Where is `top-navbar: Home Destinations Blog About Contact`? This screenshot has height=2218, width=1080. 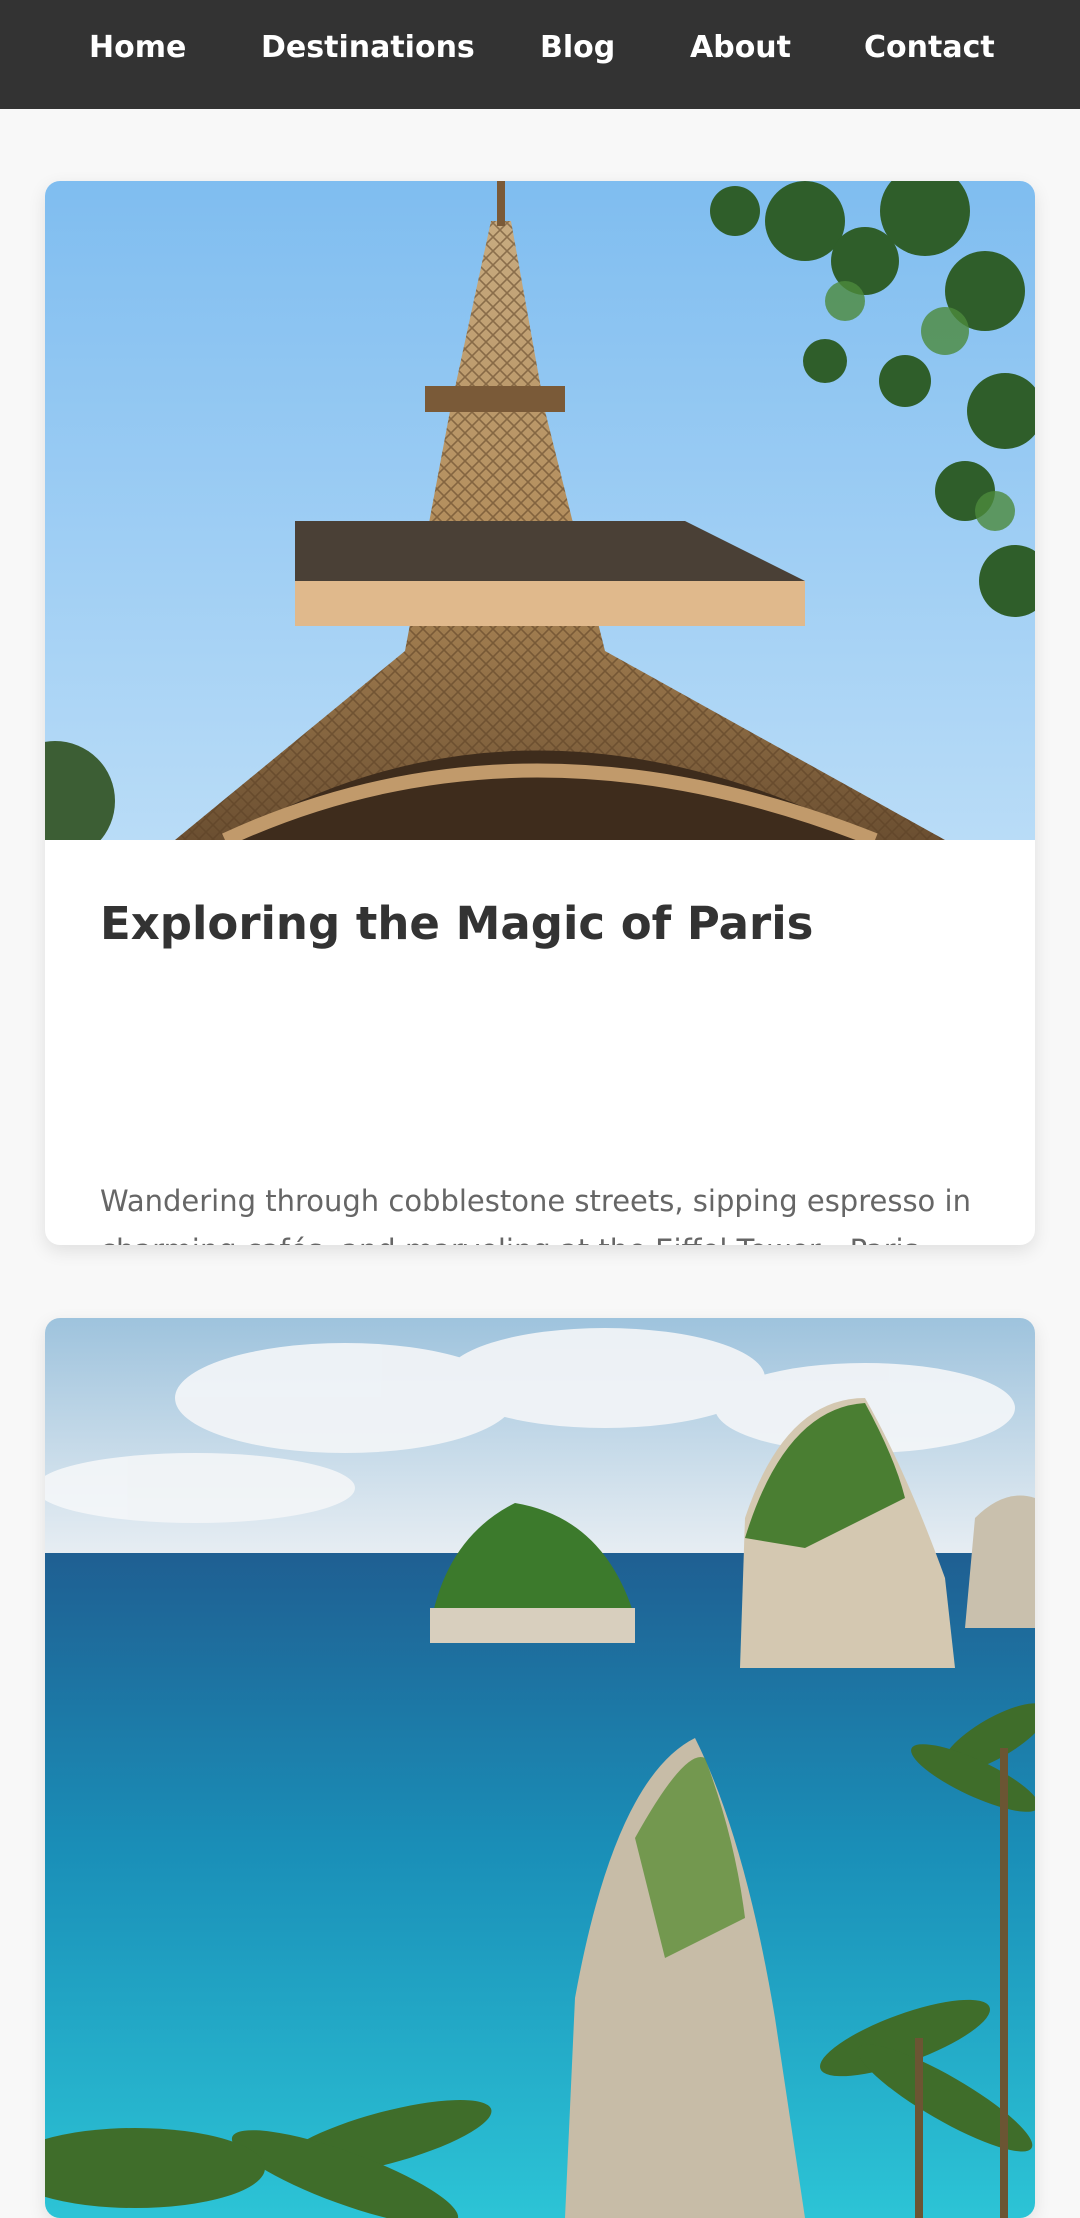
top-navbar: Home Destinations Blog About Contact is located at coordinates (540, 54).